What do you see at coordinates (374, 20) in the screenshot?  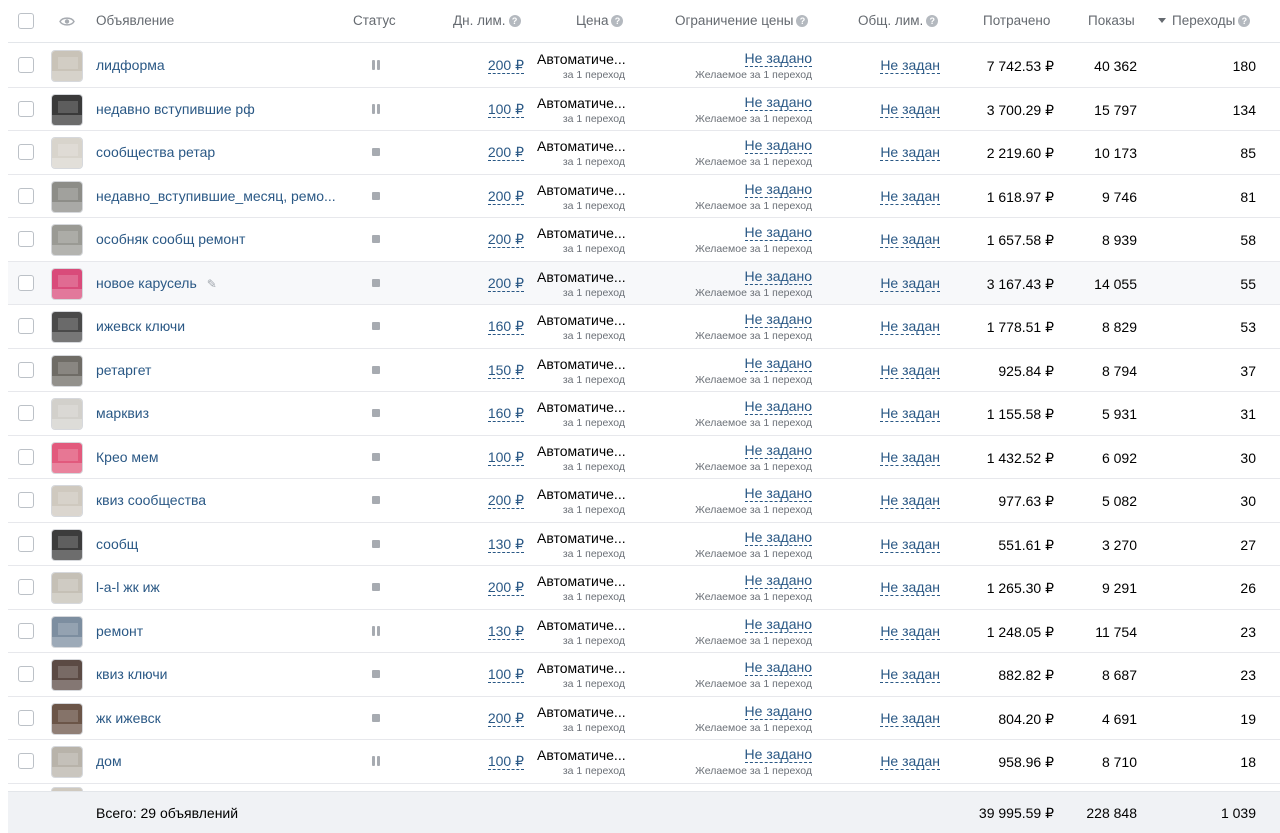 I see `col-status: Статус` at bounding box center [374, 20].